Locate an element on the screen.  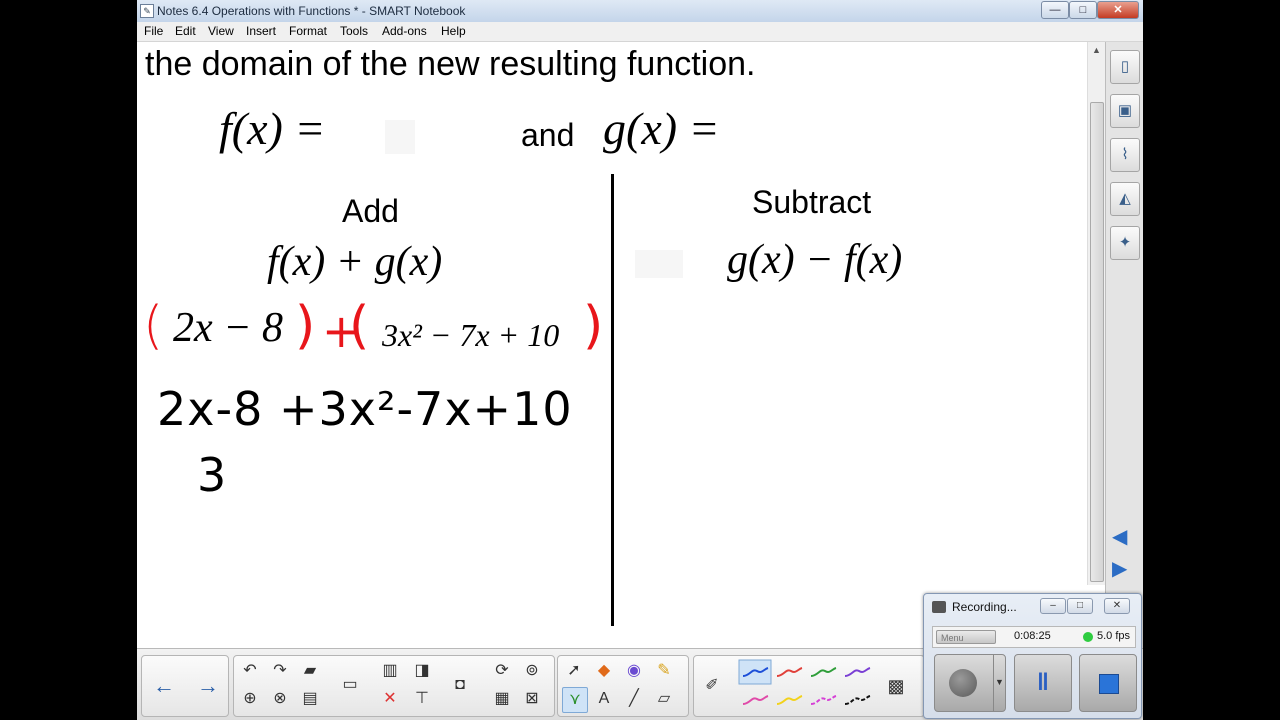
menu-add-ons: Add-ons is located at coordinates (404, 31).